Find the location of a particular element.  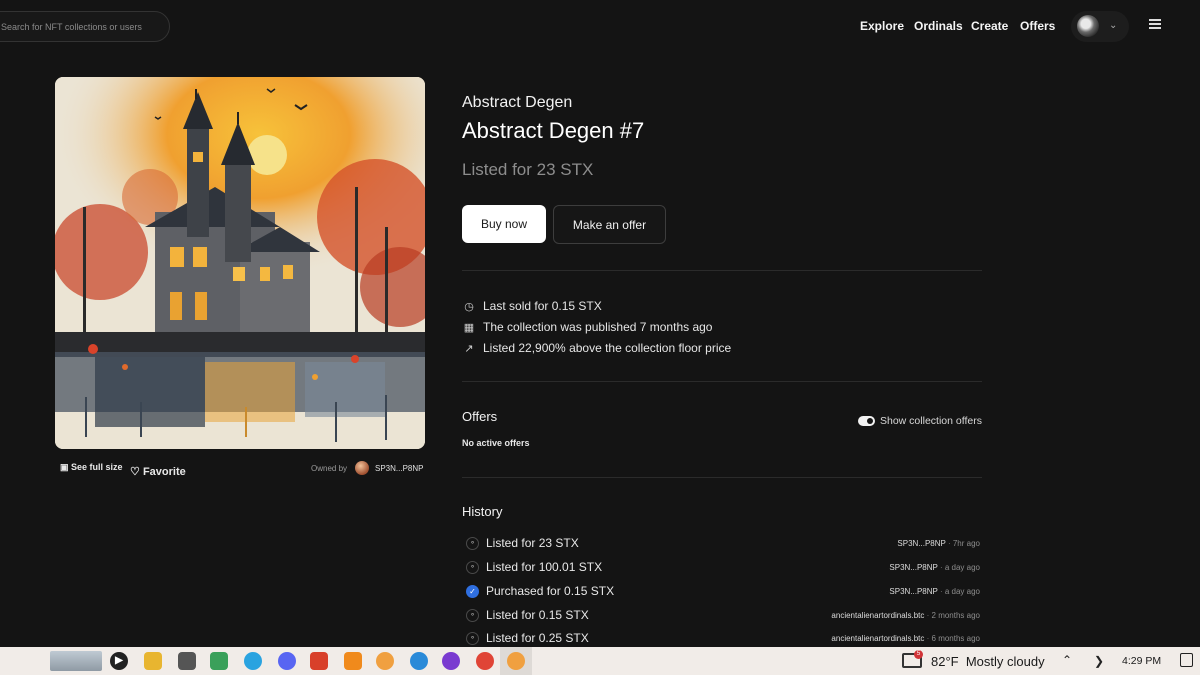

calendar-icon: ▦ is located at coordinates (469, 328).